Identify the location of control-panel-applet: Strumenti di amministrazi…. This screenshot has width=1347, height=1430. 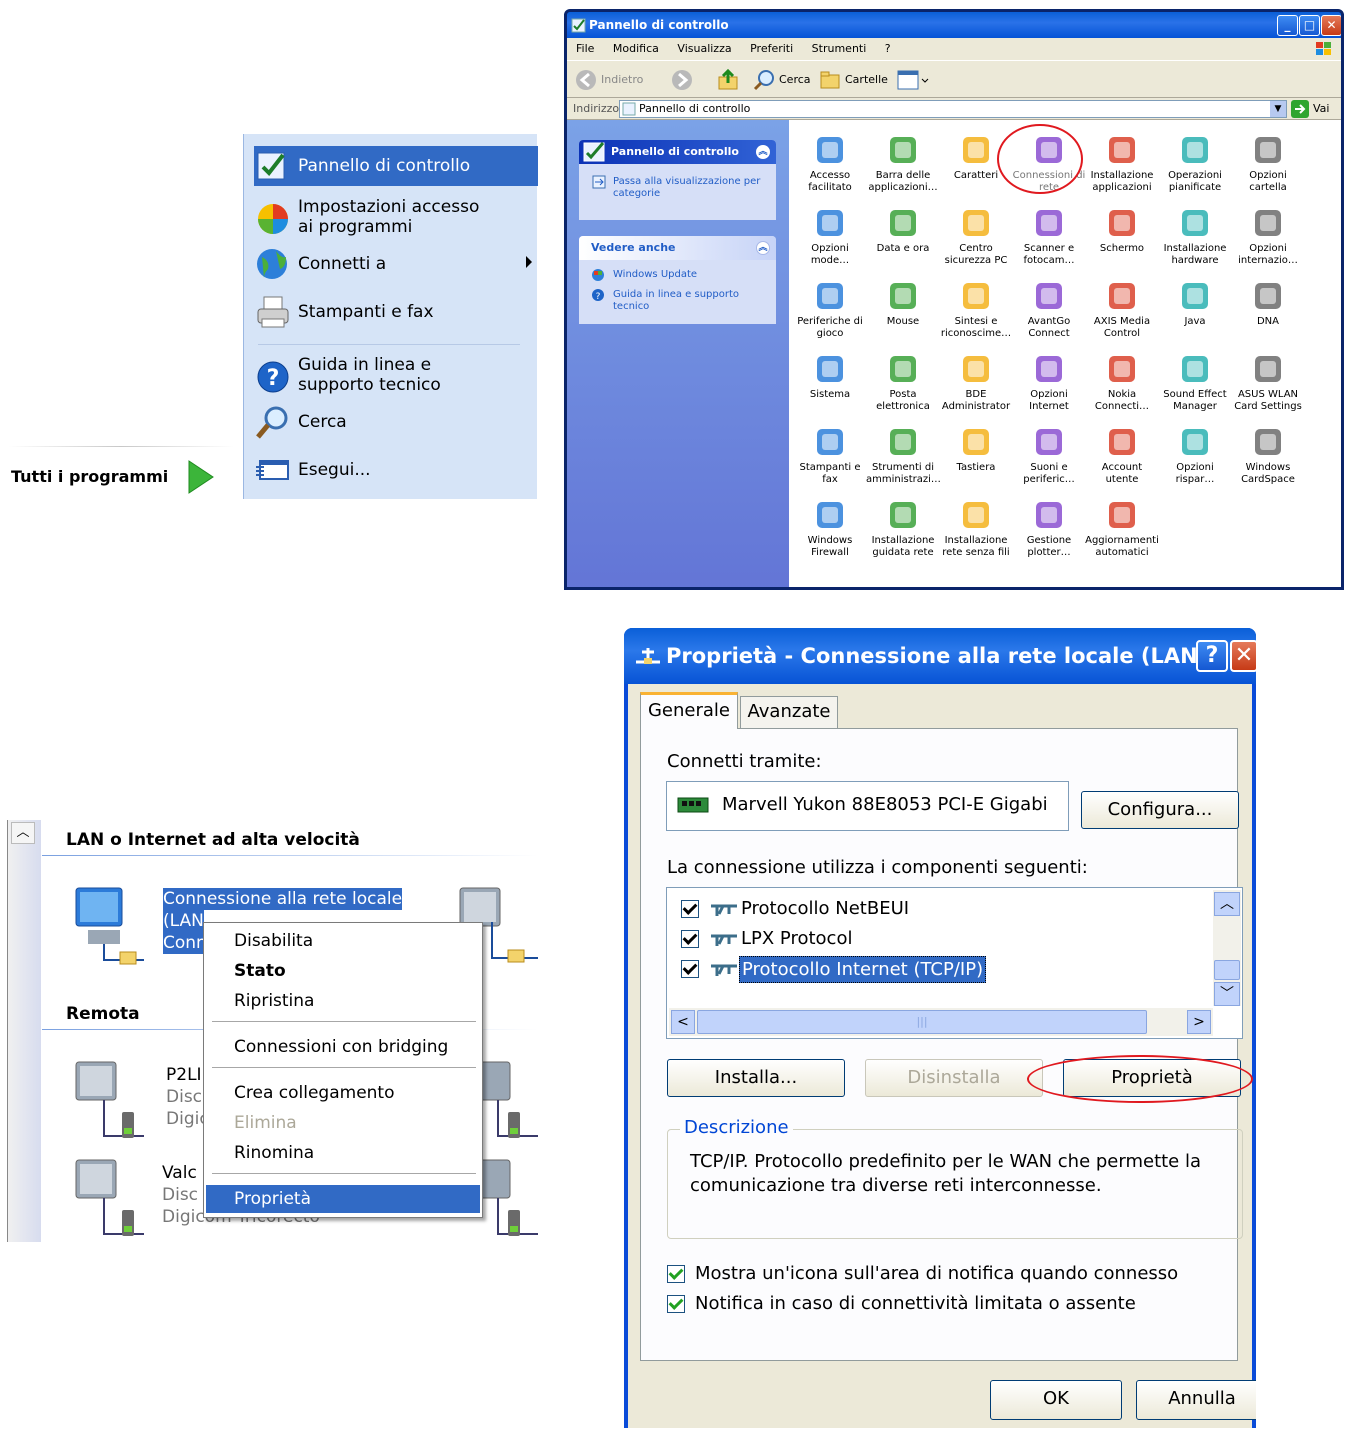
(903, 457).